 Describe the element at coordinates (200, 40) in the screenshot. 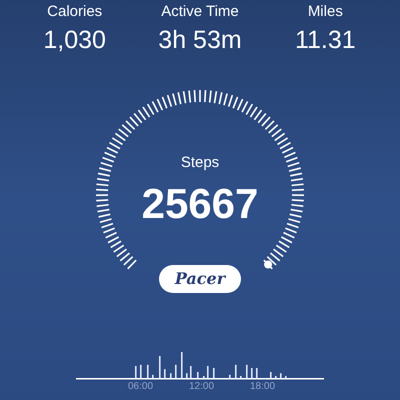

I see `stat-value: 3h 53m` at that location.